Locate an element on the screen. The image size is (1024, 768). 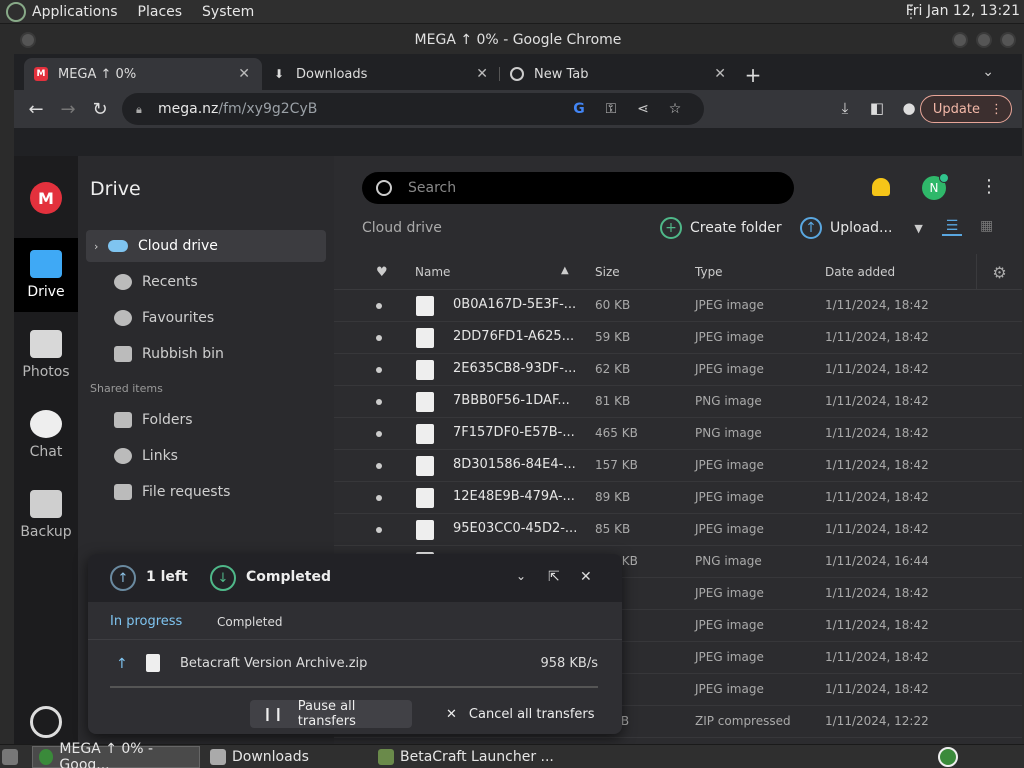
create-folder-button: + Create folder is located at coordinates (721, 228).